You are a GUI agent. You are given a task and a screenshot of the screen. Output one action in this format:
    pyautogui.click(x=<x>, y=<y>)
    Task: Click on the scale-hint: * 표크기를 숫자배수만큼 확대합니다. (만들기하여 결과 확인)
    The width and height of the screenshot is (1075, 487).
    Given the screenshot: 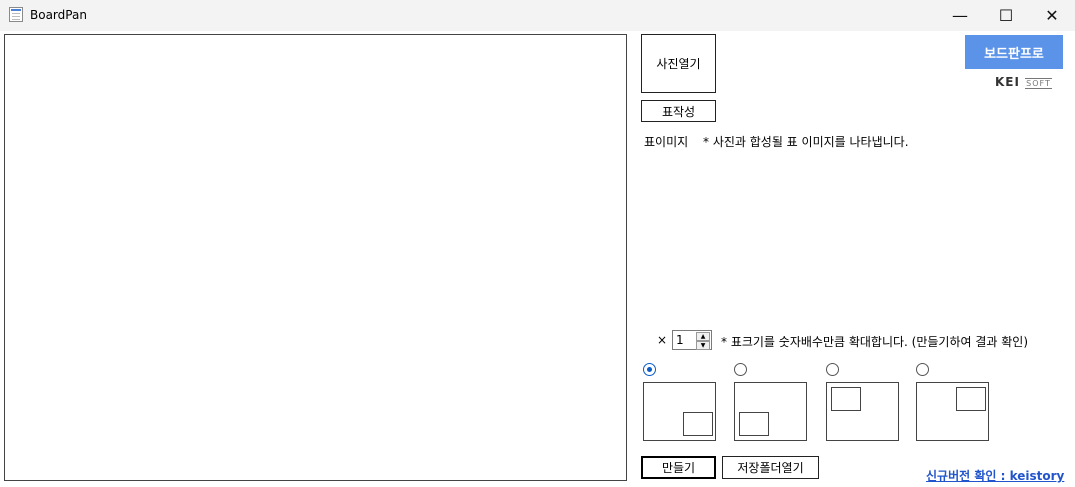 What is the action you would take?
    pyautogui.click(x=875, y=342)
    